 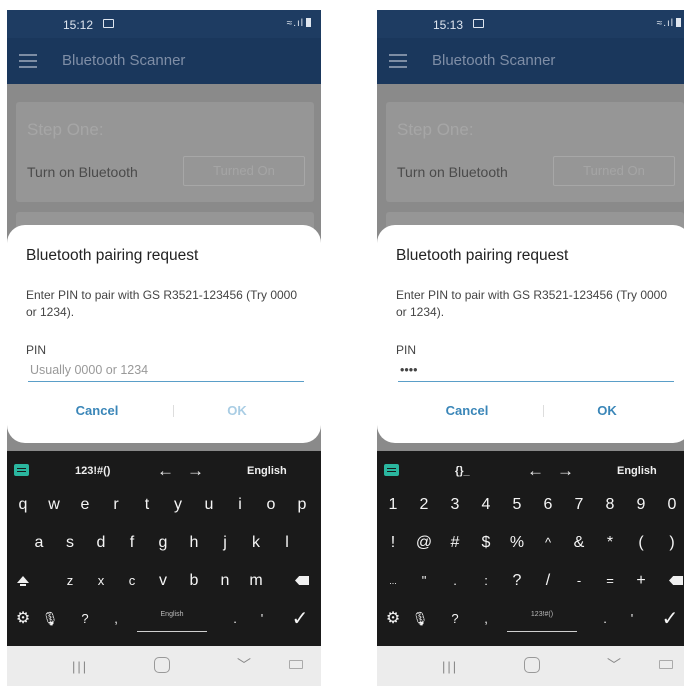 What do you see at coordinates (424, 505) in the screenshot?
I see `key: 2` at bounding box center [424, 505].